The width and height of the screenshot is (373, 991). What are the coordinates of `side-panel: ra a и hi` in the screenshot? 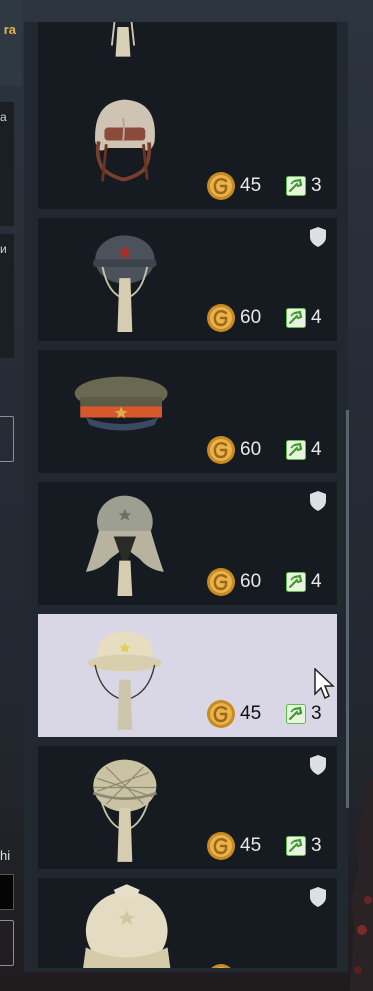 It's located at (12, 495).